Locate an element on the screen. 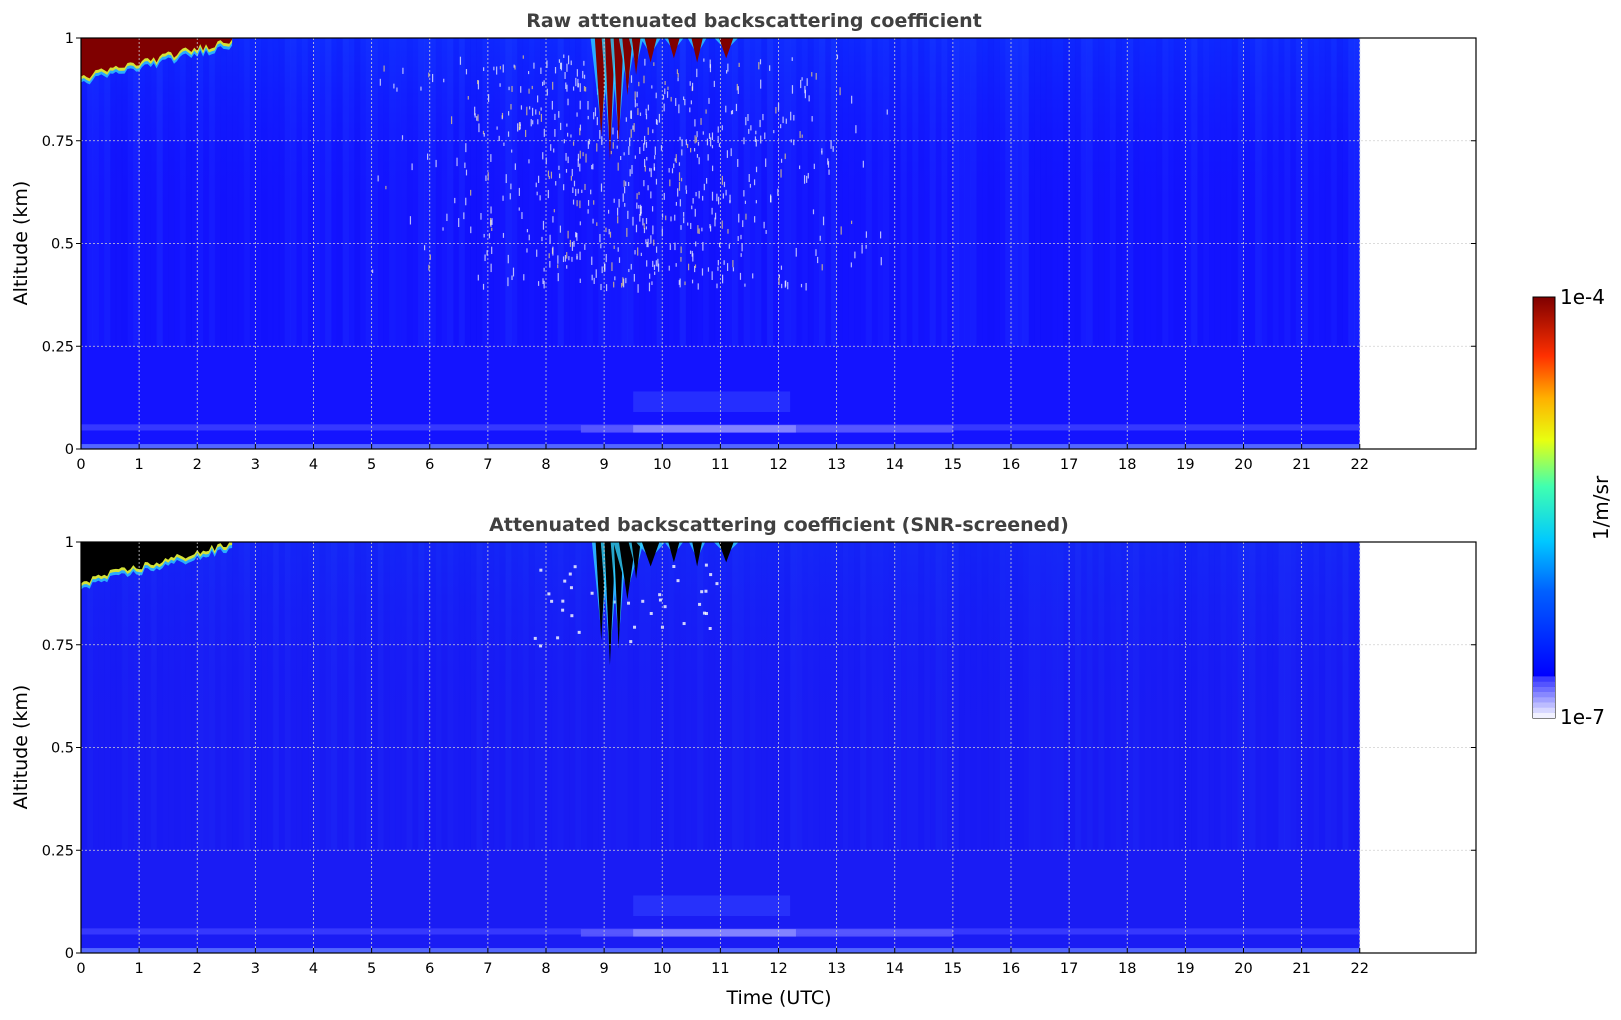  x-tick-label: 10 is located at coordinates (662, 969).